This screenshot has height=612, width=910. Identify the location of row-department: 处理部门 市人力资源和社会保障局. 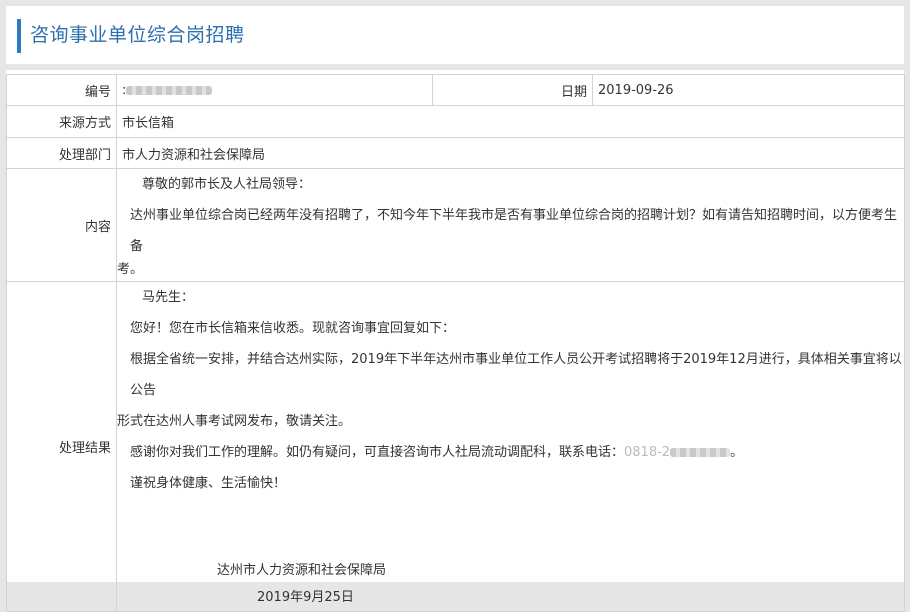
(455, 153).